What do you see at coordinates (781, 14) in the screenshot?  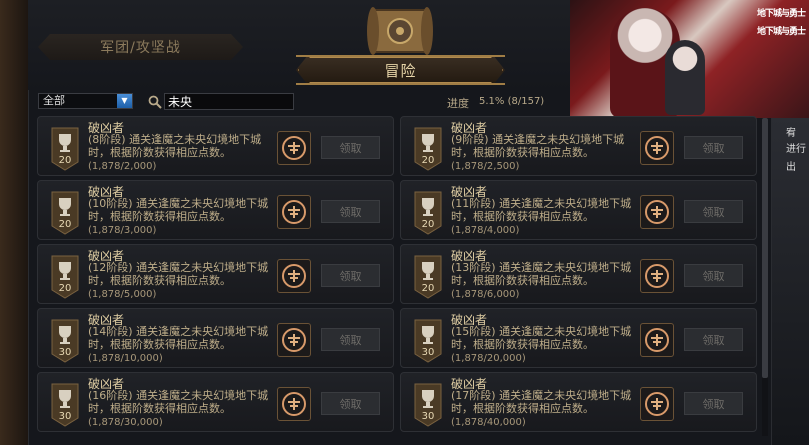 I see `banner-logo: 地下城与勇士` at bounding box center [781, 14].